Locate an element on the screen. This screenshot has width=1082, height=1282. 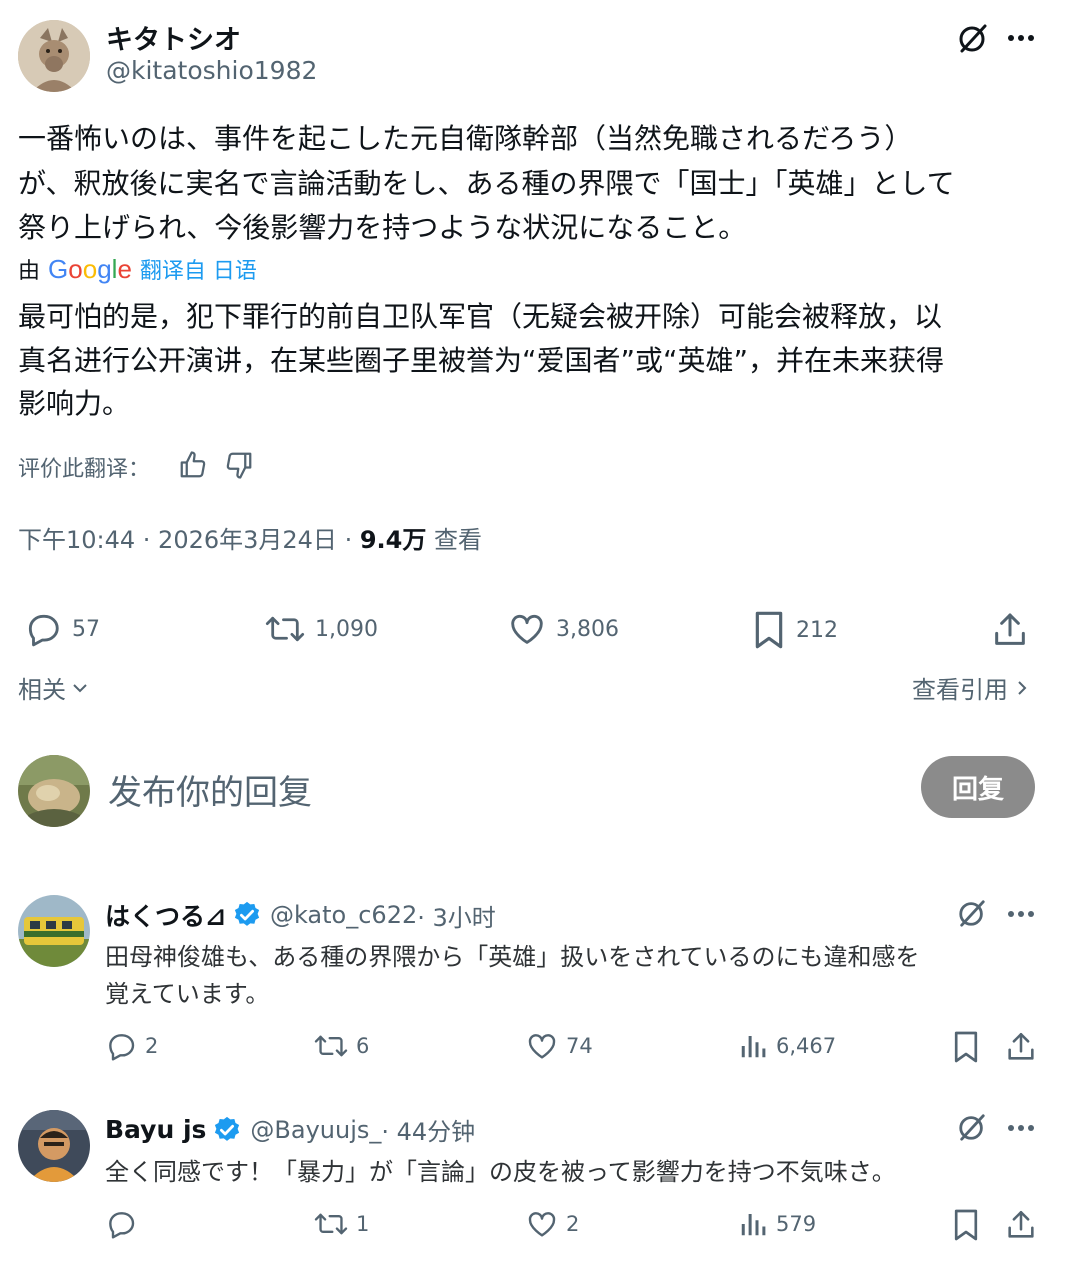
author-handle: @kitatoshio1982 is located at coordinates (211, 70).